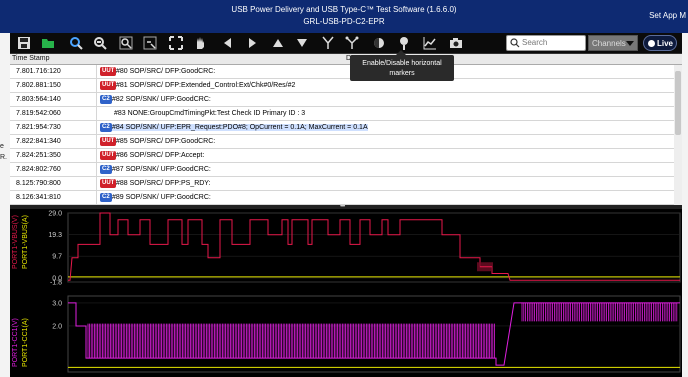 The image size is (688, 377). Describe the element at coordinates (402, 73) in the screenshot. I see `tooltip-line: markers` at that location.